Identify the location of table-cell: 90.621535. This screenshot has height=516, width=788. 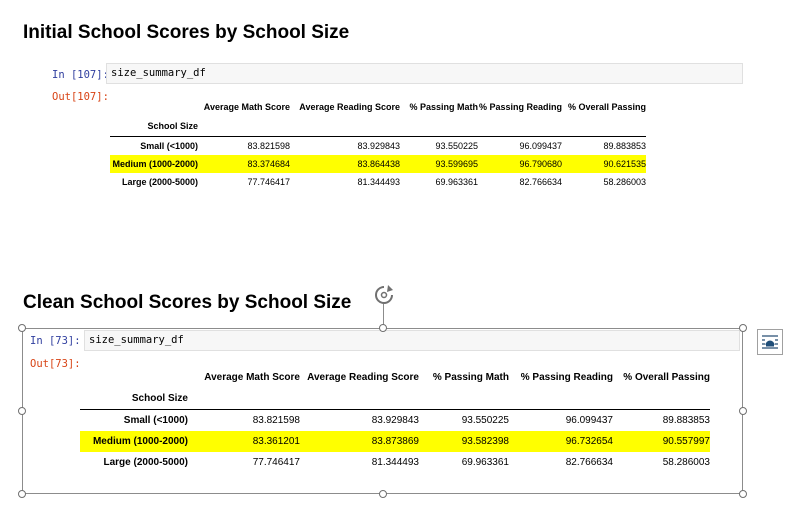
(604, 164).